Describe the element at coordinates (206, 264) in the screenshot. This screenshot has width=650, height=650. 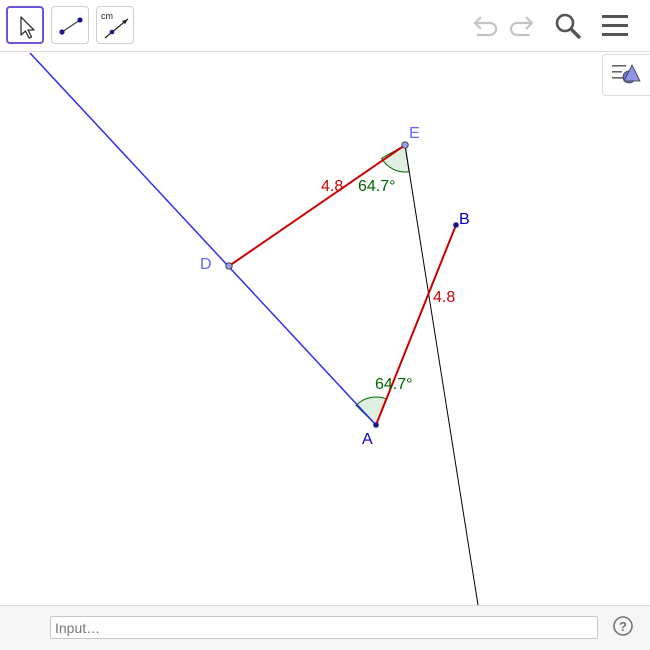
I see `label-d: D` at that location.